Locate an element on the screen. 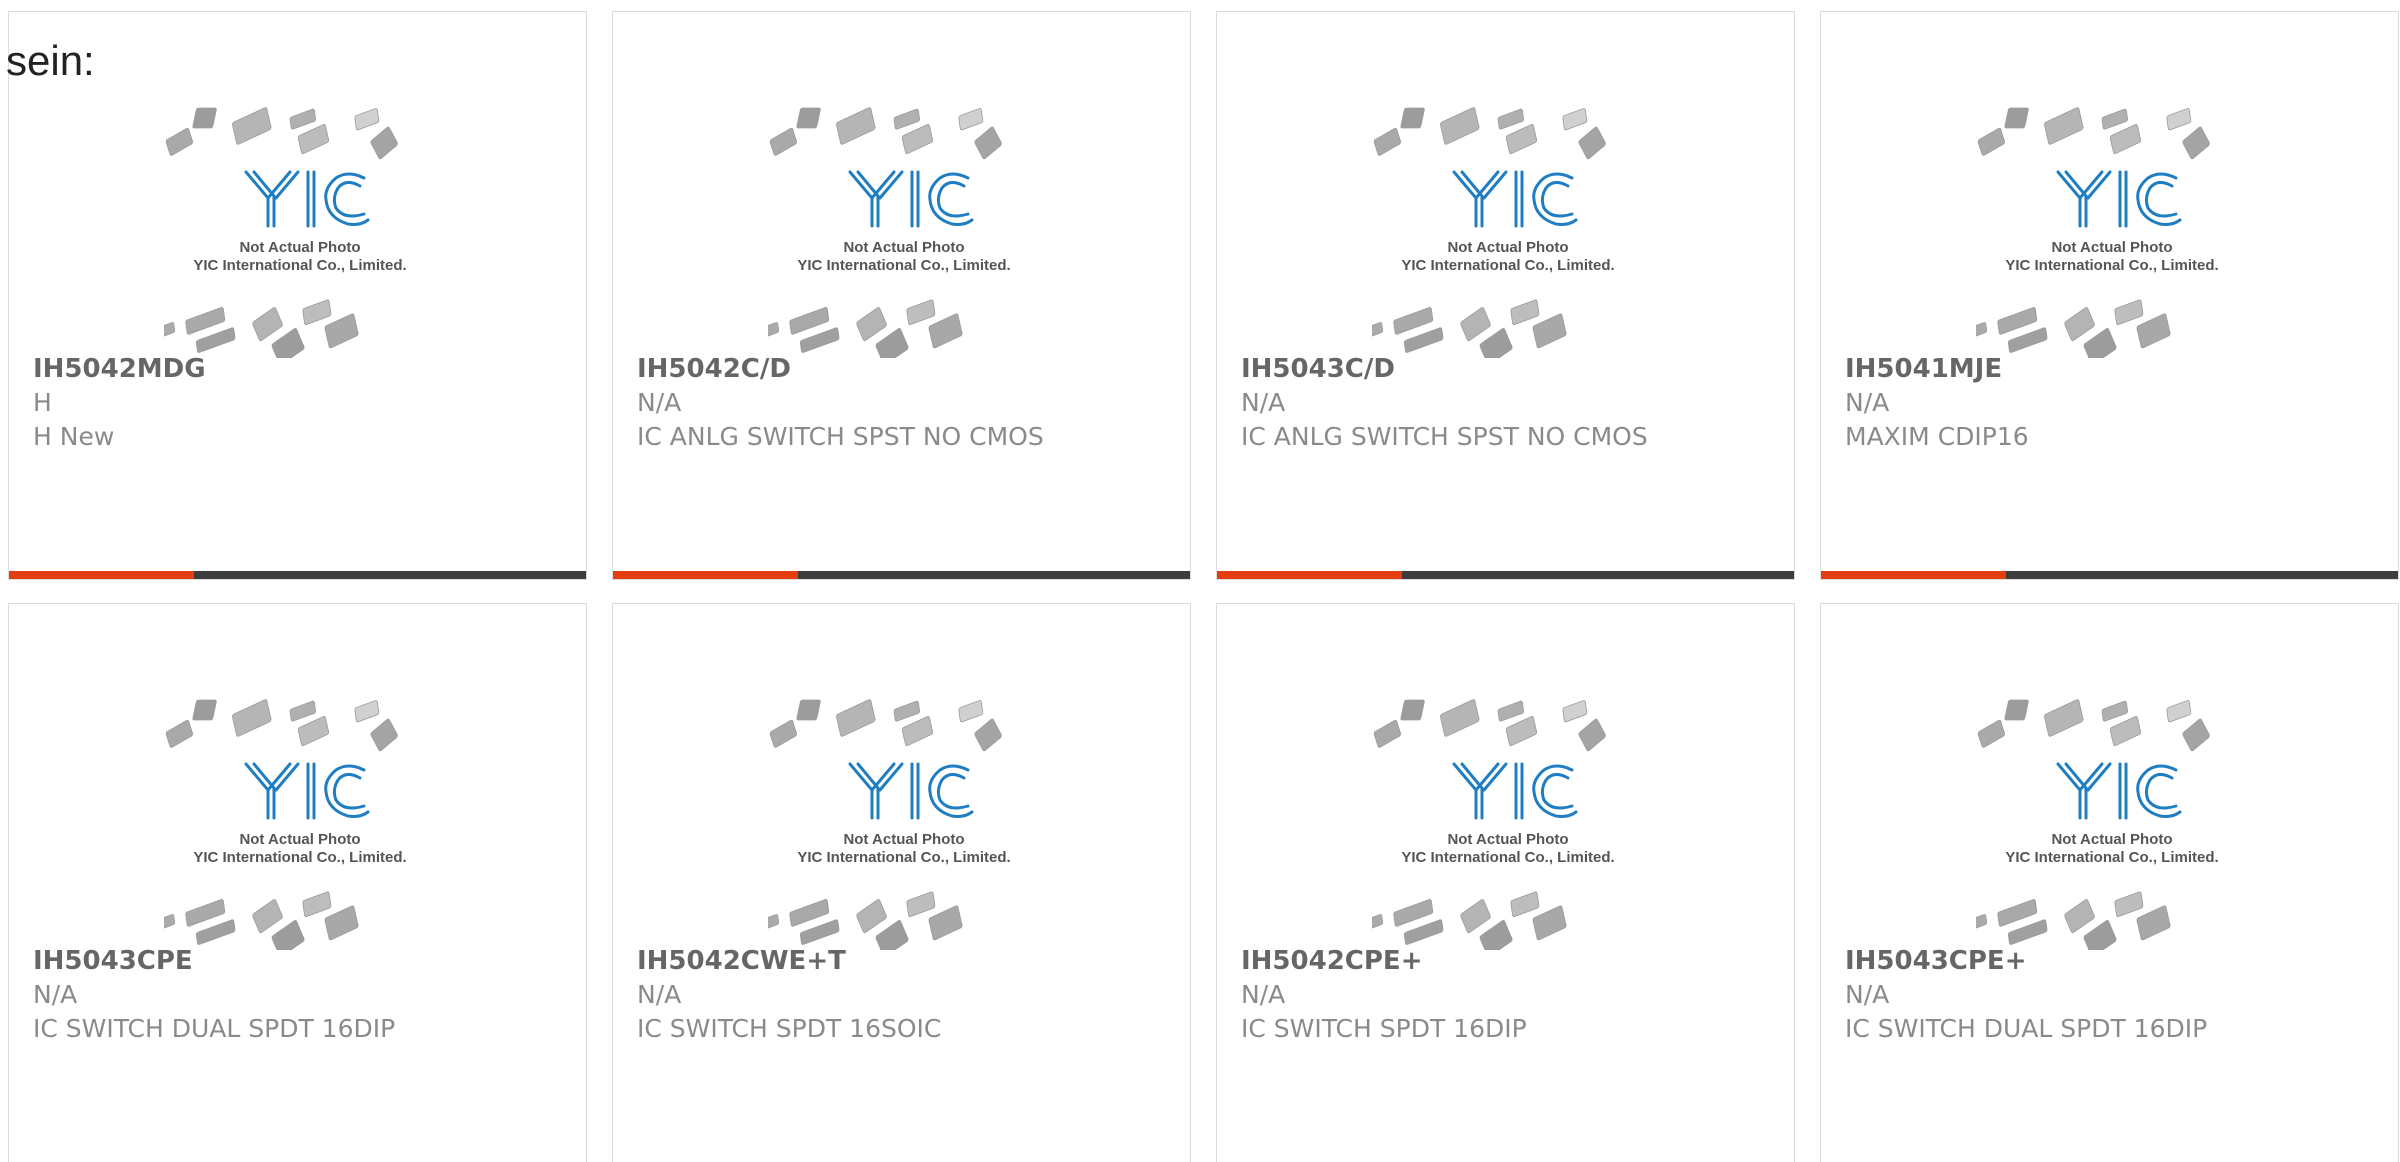 This screenshot has height=1162, width=2400. intro-text: sein: is located at coordinates (50, 60).